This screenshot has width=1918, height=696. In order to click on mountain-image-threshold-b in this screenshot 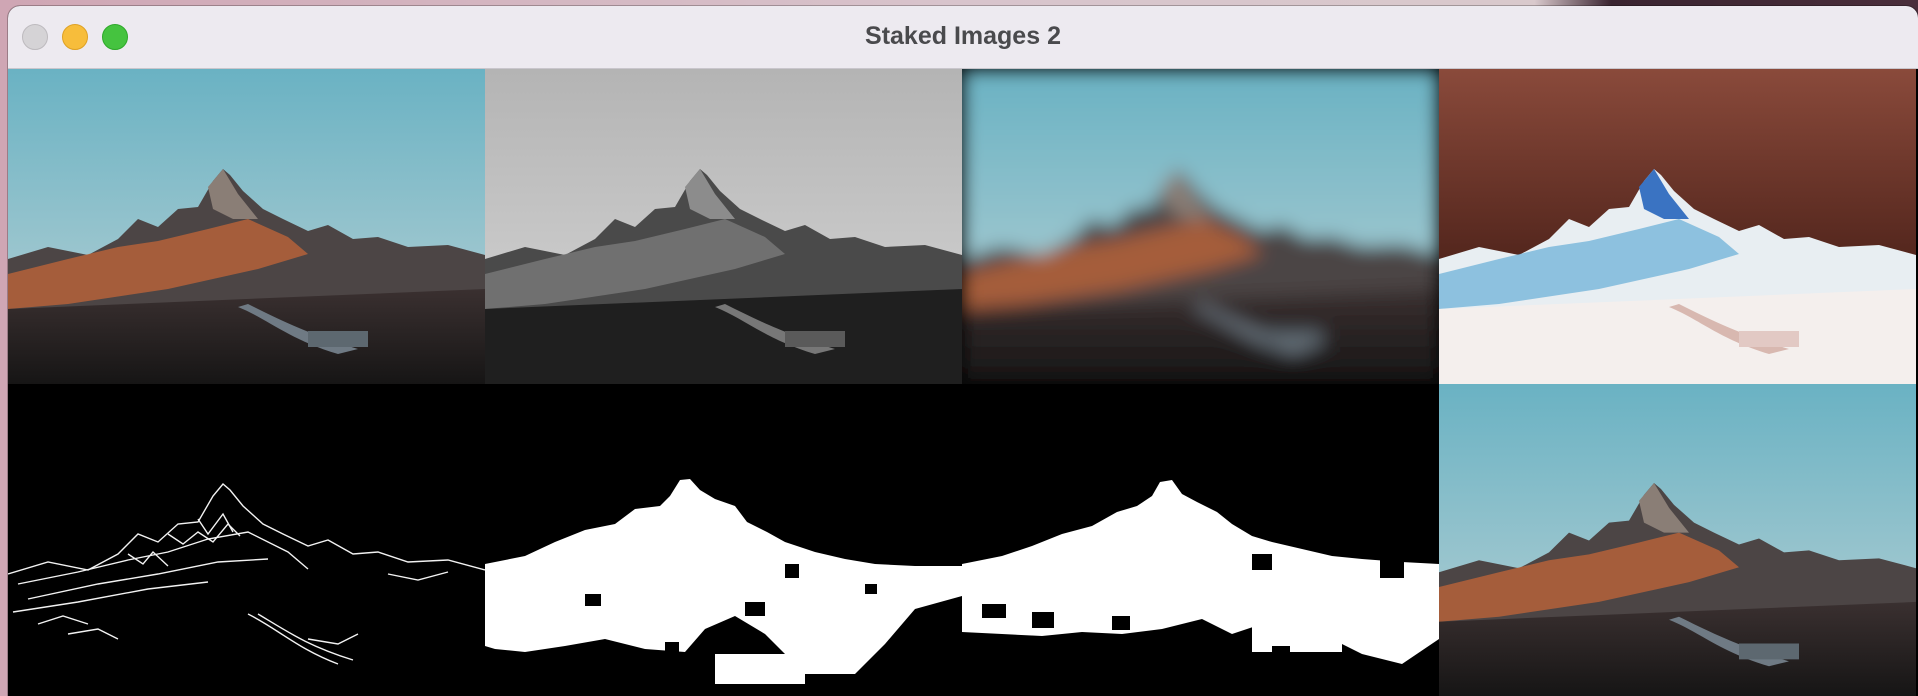, I will do `click(1200, 540)`.